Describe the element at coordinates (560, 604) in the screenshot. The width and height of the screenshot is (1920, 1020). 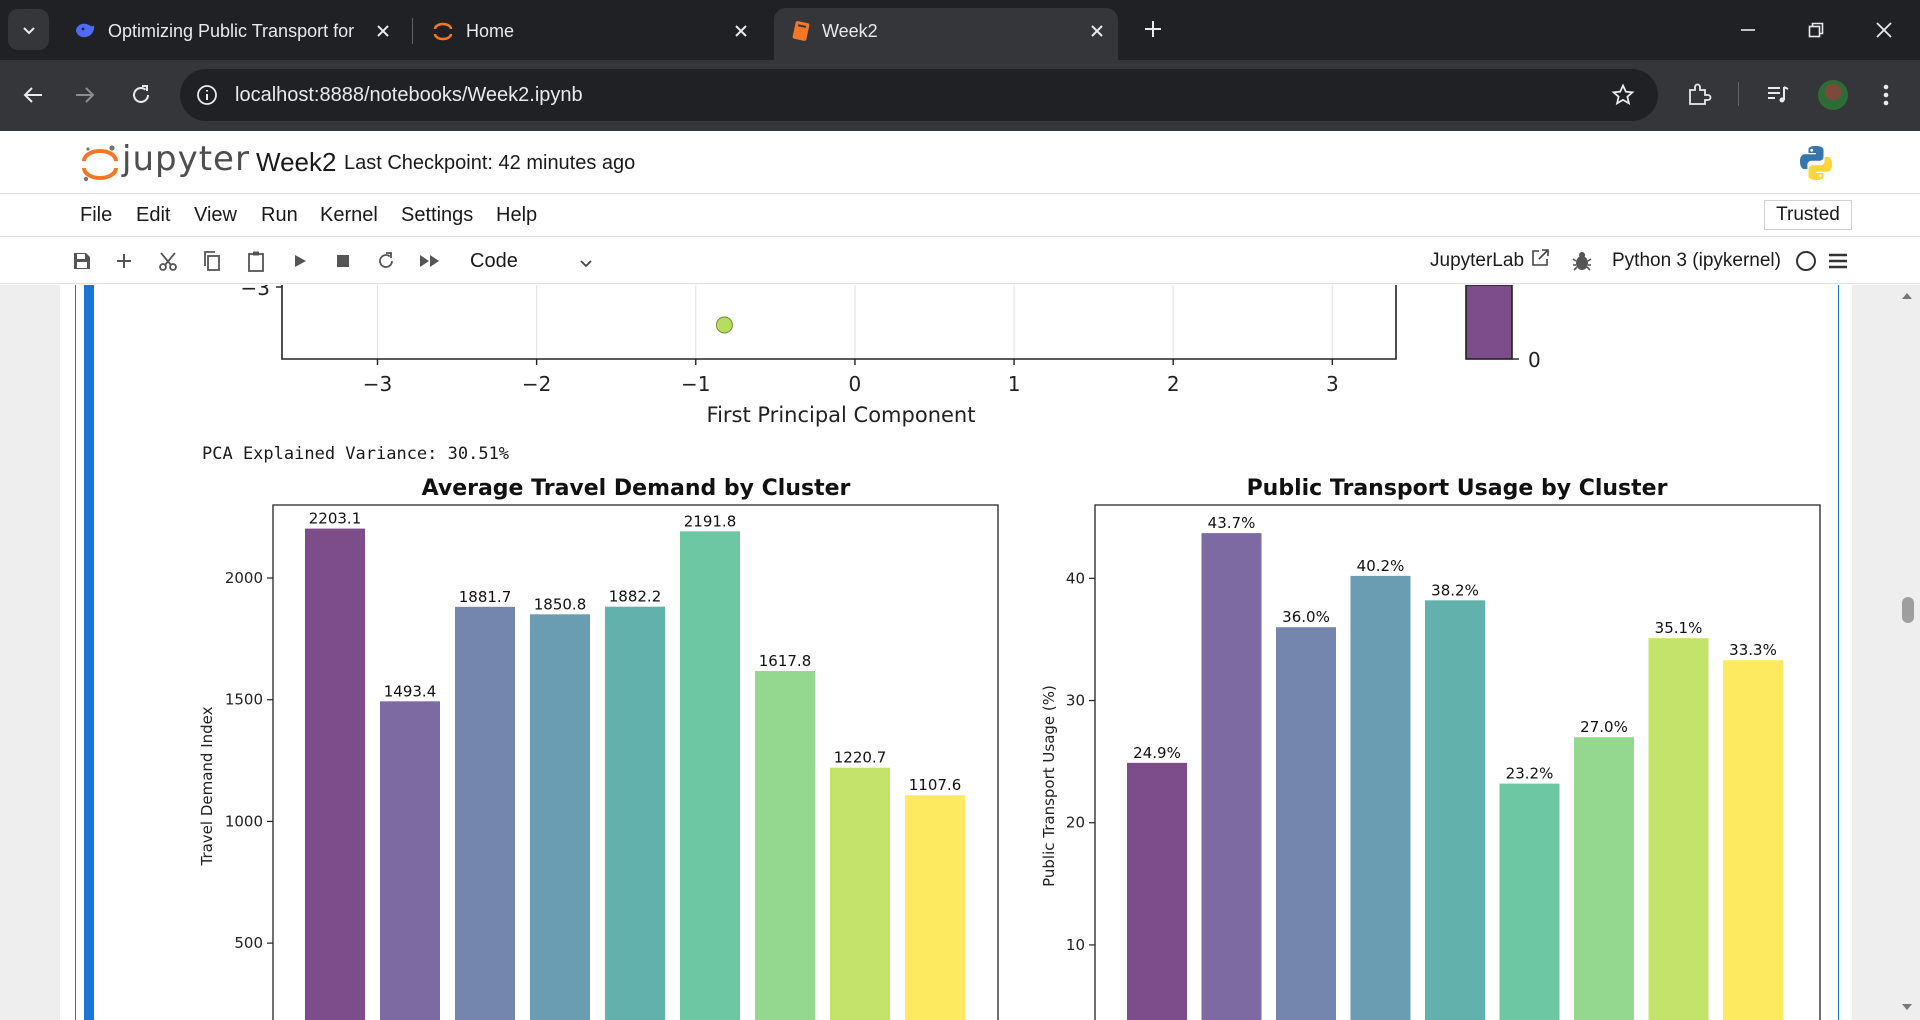
I see `bar-value-label: 1850.8` at that location.